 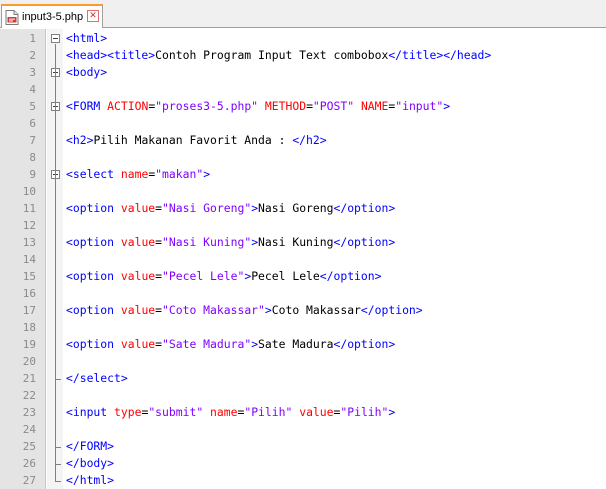 What do you see at coordinates (29, 429) in the screenshot?
I see `line-number: 24` at bounding box center [29, 429].